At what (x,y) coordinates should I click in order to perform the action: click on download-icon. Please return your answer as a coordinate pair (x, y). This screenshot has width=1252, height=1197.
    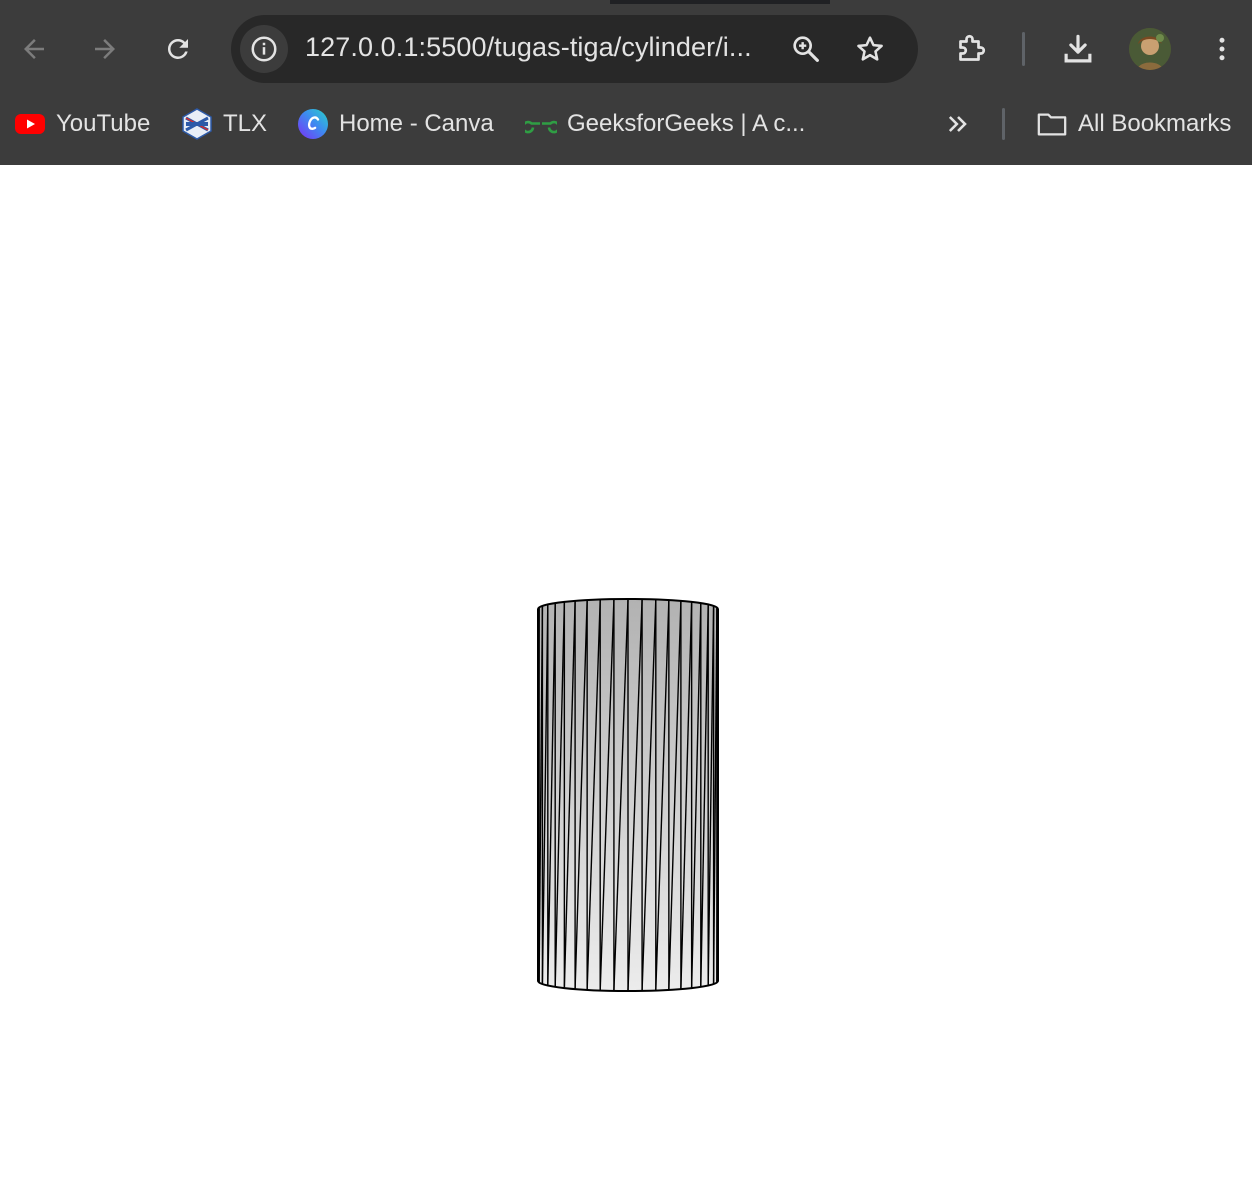
    Looking at the image, I should click on (1078, 48).